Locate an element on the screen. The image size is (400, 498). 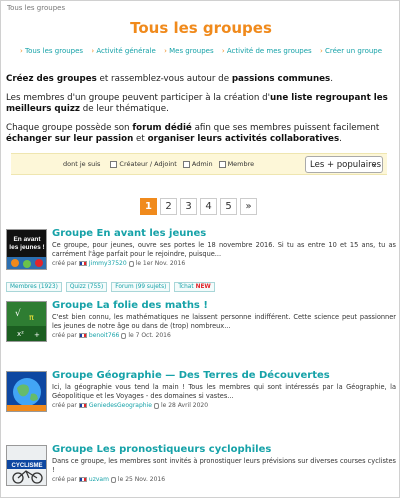
created-date: le 7 Oct. 2016 is located at coordinates (149, 335).